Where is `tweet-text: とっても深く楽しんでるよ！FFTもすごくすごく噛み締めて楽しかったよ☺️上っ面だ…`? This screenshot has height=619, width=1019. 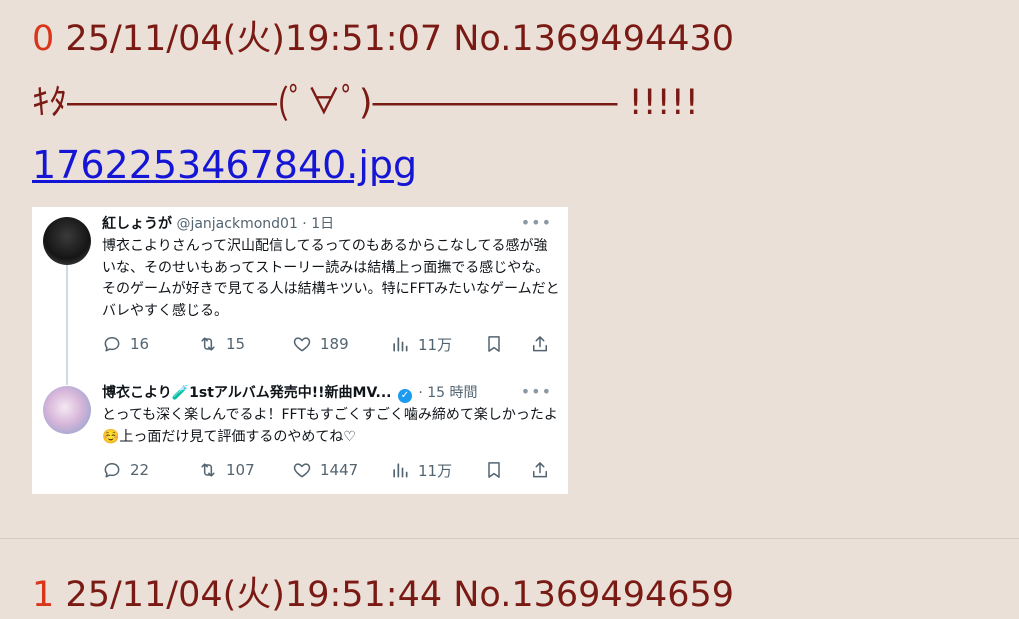 tweet-text: とっても深く楽しんでるよ！FFTもすごくすごく噛み締めて楽しかったよ☺️上っ面だ… is located at coordinates (330, 426).